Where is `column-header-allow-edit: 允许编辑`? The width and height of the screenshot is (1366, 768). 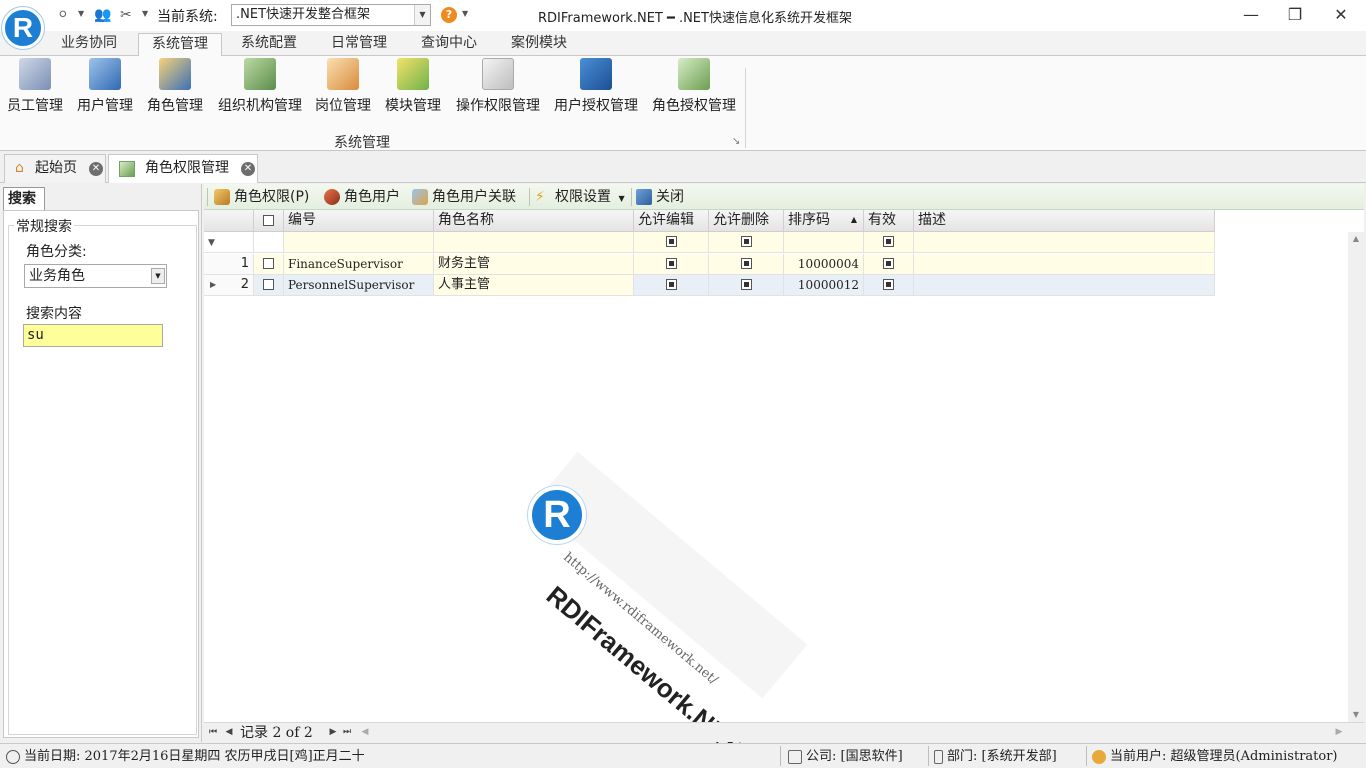 column-header-allow-edit: 允许编辑 is located at coordinates (671, 221).